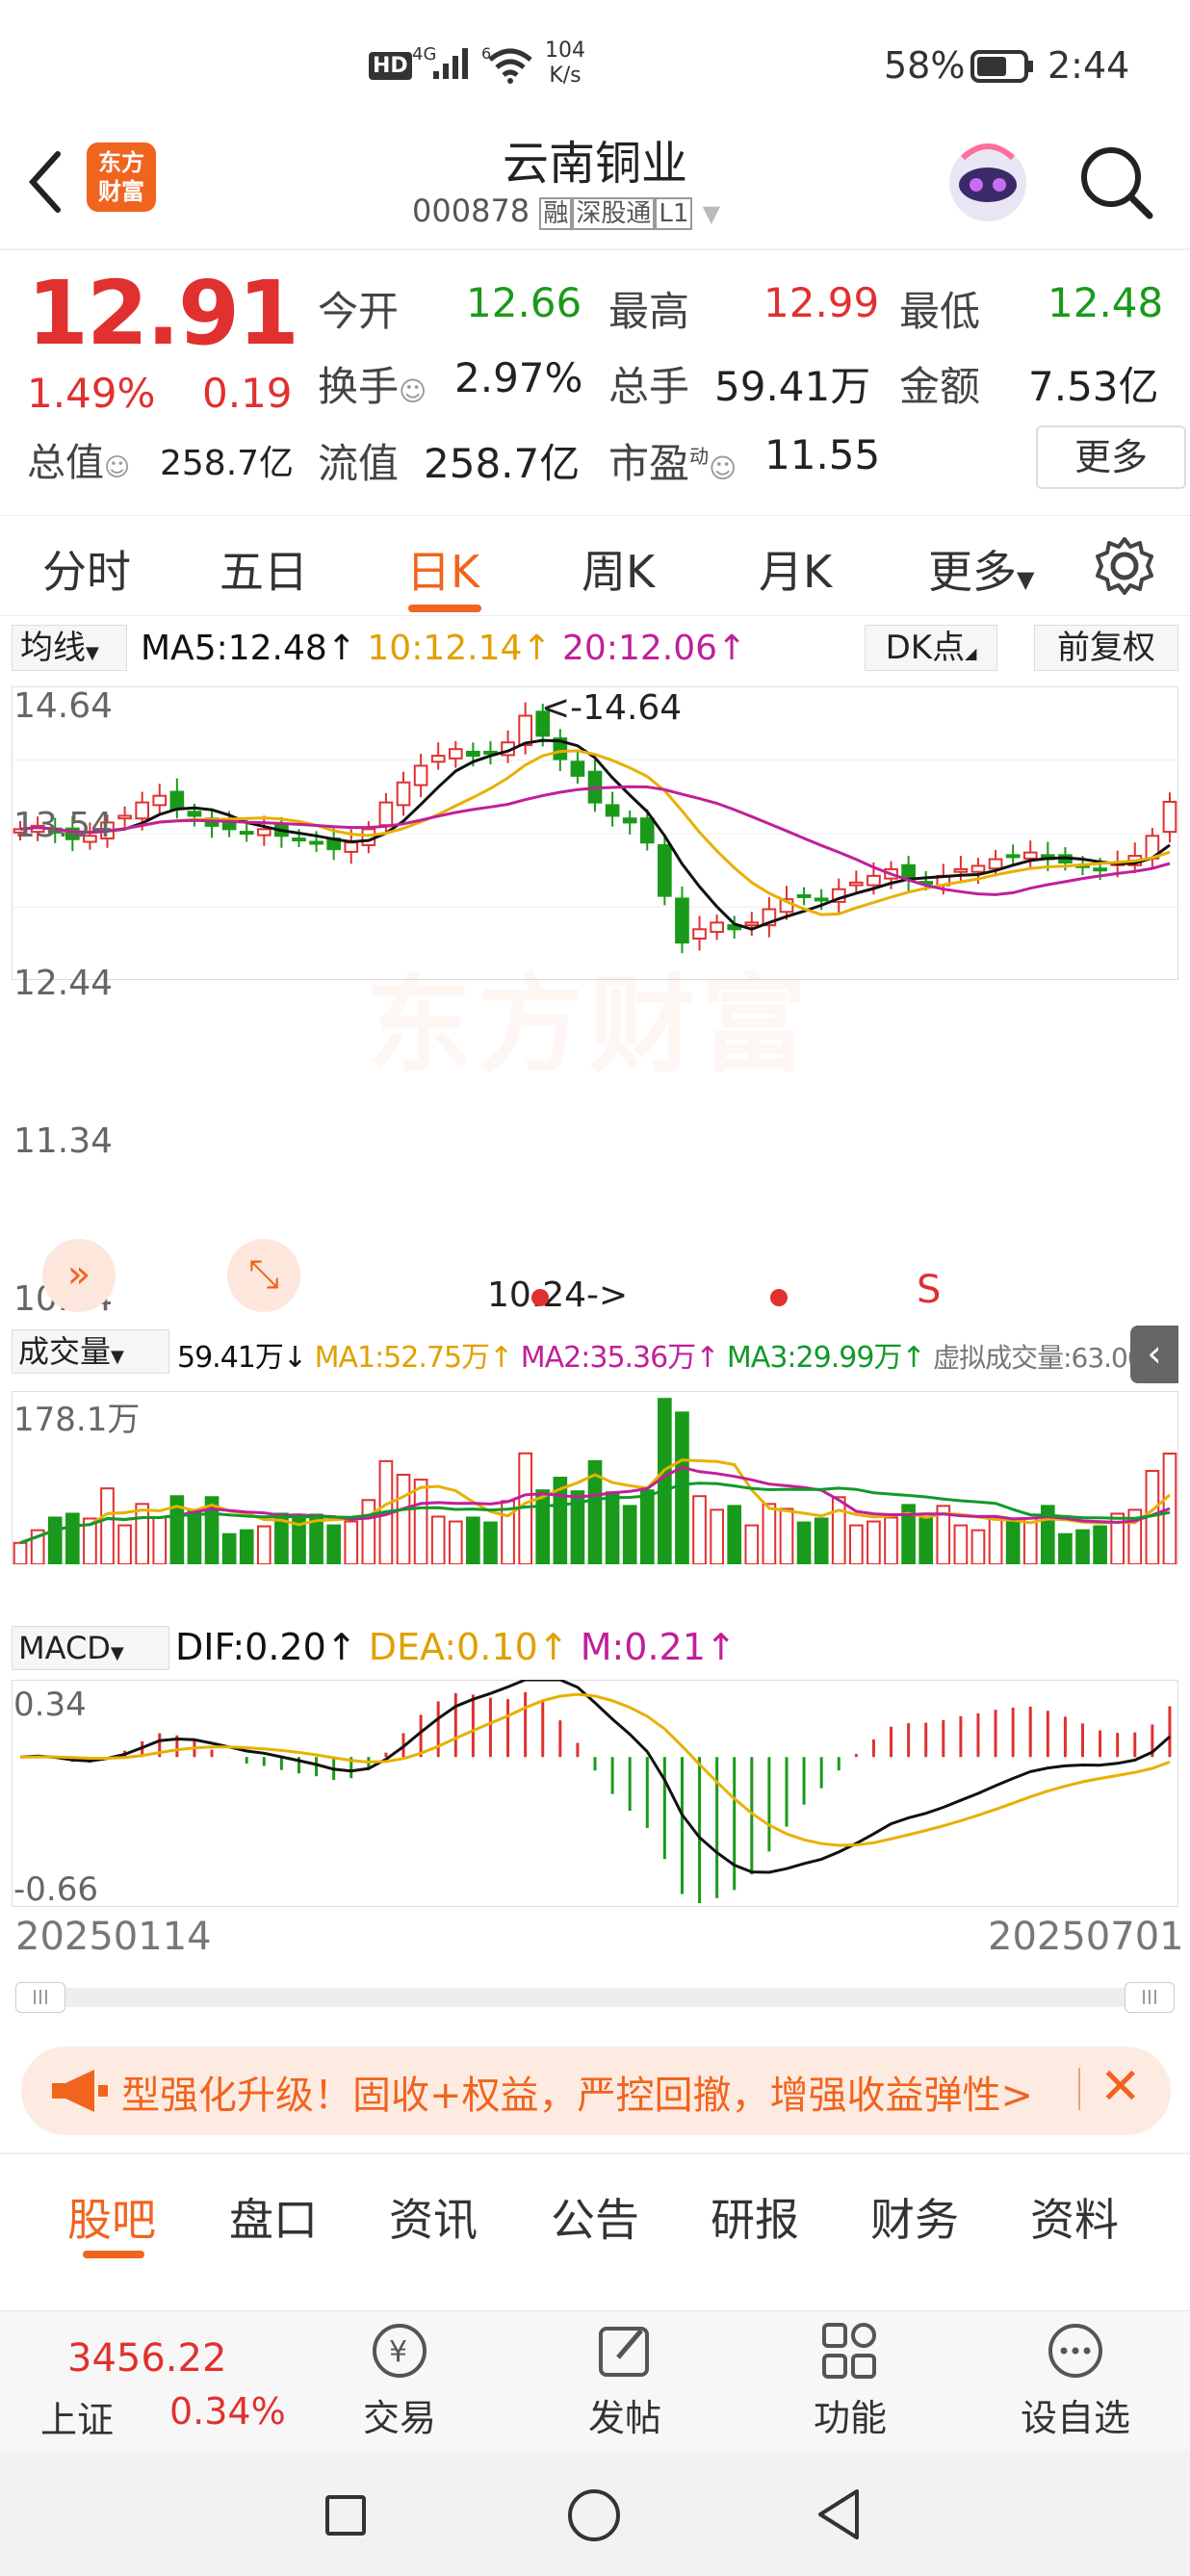 The image size is (1190, 2576). I want to click on tab-monthly-k: 月K, so click(796, 569).